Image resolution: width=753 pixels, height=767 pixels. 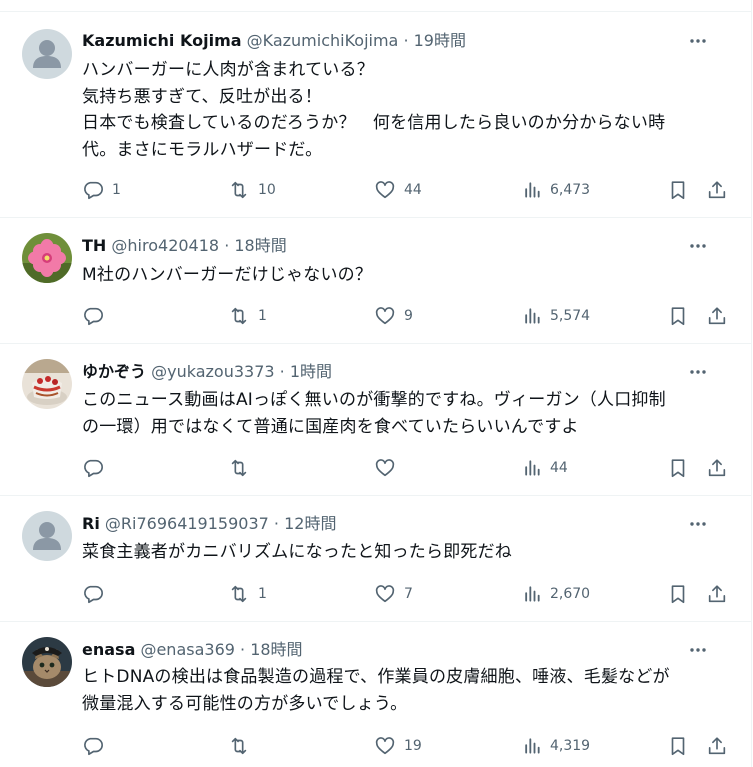 What do you see at coordinates (570, 746) in the screenshot?
I see `view-count: 4,319` at bounding box center [570, 746].